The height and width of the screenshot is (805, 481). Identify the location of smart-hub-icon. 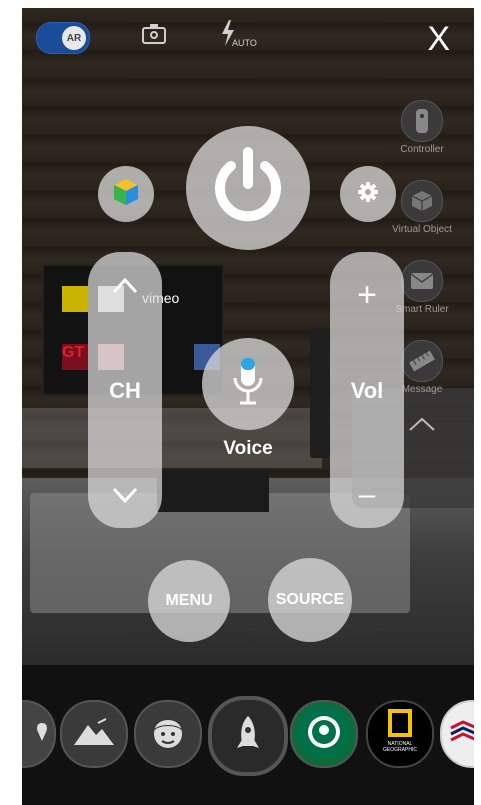
(126, 194).